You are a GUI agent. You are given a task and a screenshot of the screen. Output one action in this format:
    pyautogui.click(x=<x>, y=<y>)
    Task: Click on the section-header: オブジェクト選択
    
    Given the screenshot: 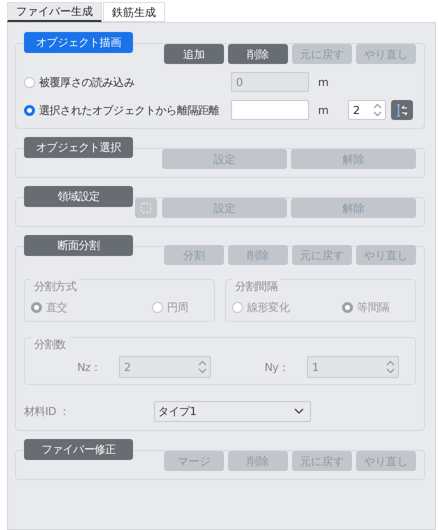 What is the action you would take?
    pyautogui.click(x=78, y=147)
    